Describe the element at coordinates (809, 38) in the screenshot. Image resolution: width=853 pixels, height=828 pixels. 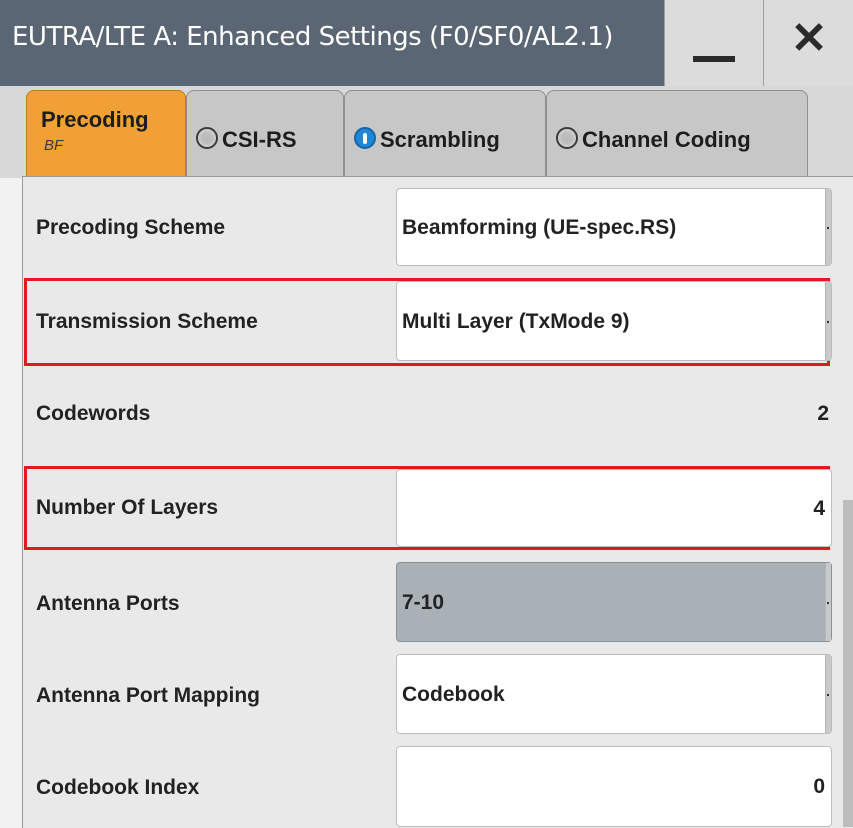
I see `close-icon: ✕` at that location.